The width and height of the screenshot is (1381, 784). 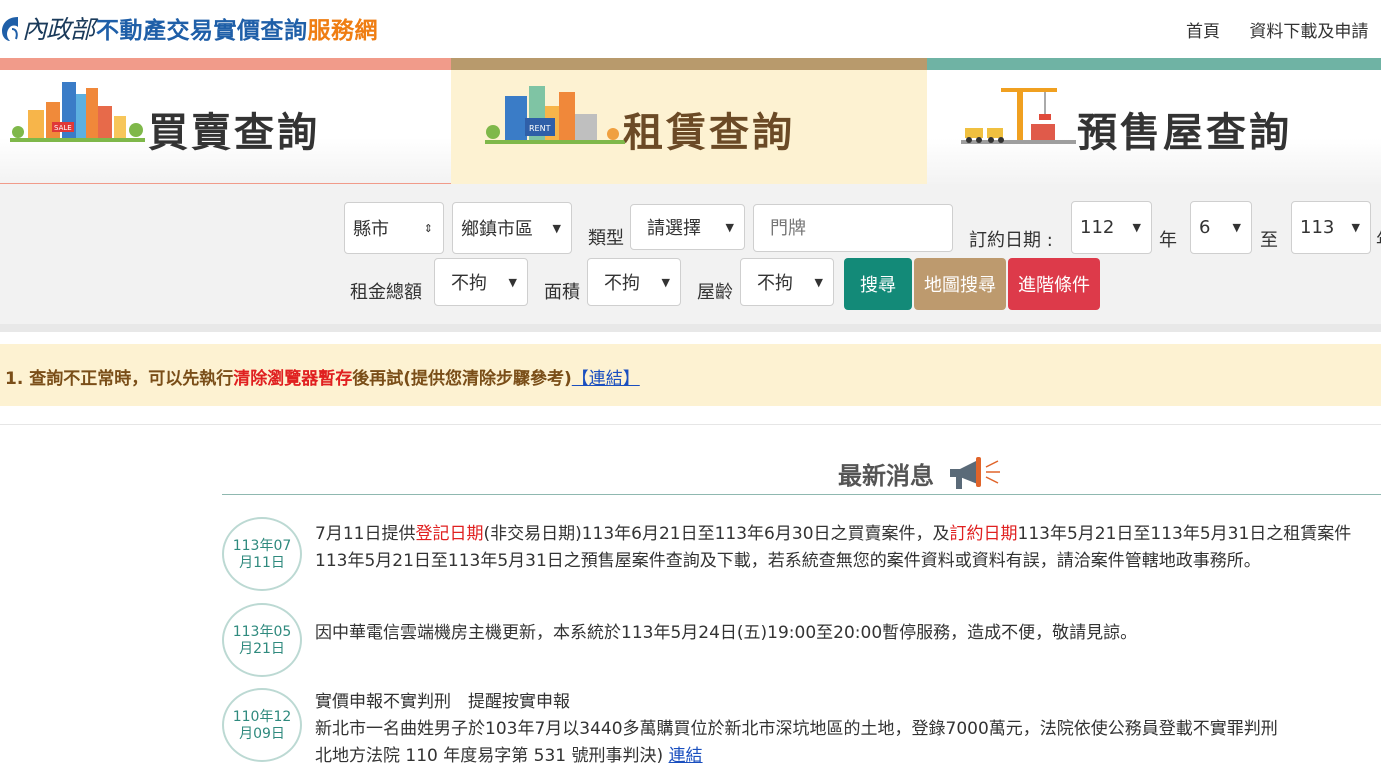 I want to click on tab-rent-body: RENT 租賃查詢, so click(x=689, y=127).